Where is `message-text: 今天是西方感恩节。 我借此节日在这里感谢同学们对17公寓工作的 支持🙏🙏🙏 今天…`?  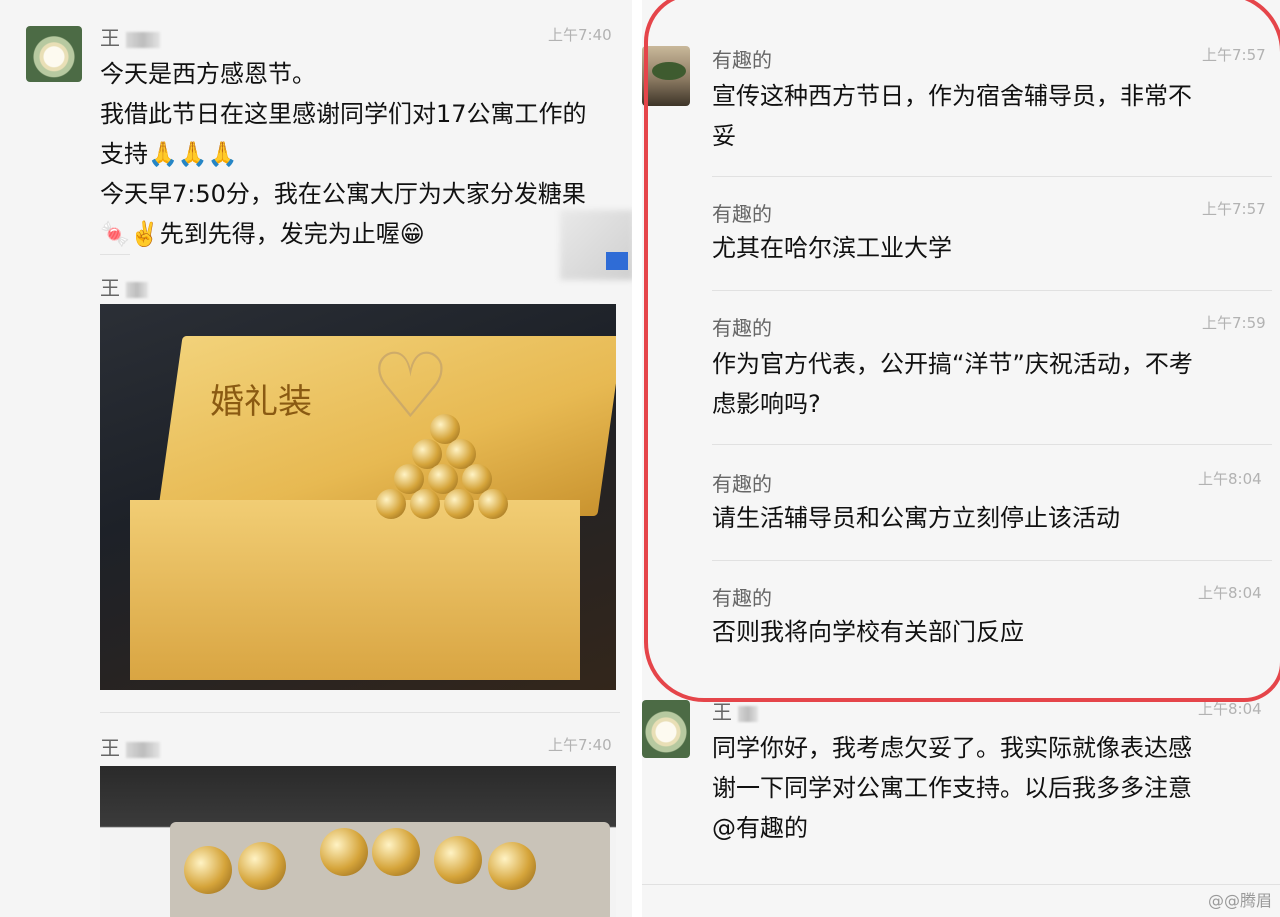
message-text: 今天是西方感恩节。 我借此节日在这里感谢同学们对17公寓工作的 支持🙏🙏🙏 今天… is located at coordinates (360, 154).